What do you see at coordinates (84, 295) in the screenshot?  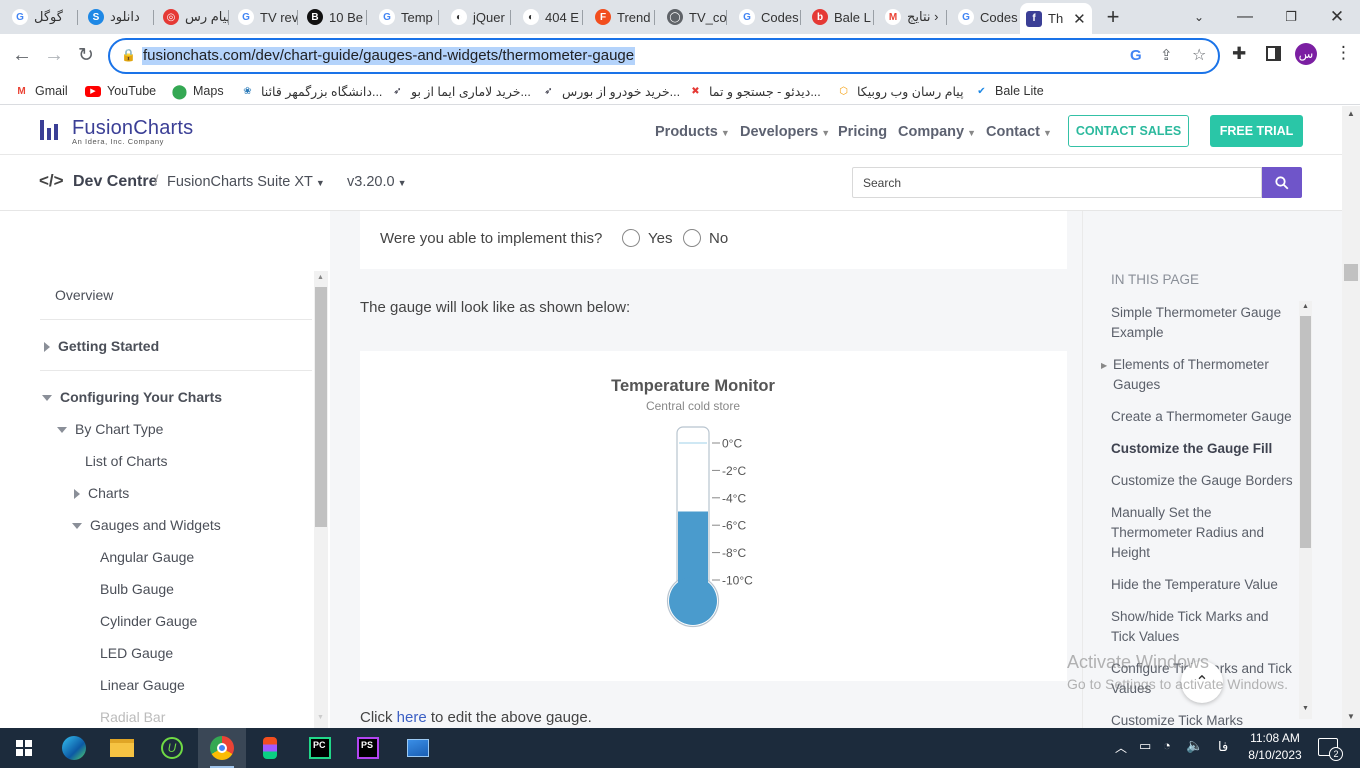 I see `nav-overview: Overview` at bounding box center [84, 295].